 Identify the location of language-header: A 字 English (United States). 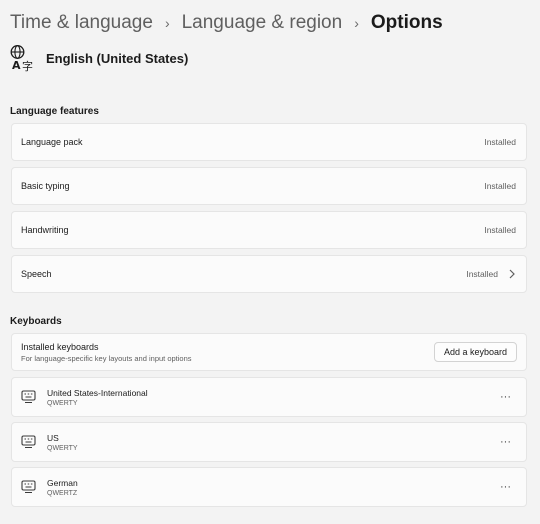
(99, 58).